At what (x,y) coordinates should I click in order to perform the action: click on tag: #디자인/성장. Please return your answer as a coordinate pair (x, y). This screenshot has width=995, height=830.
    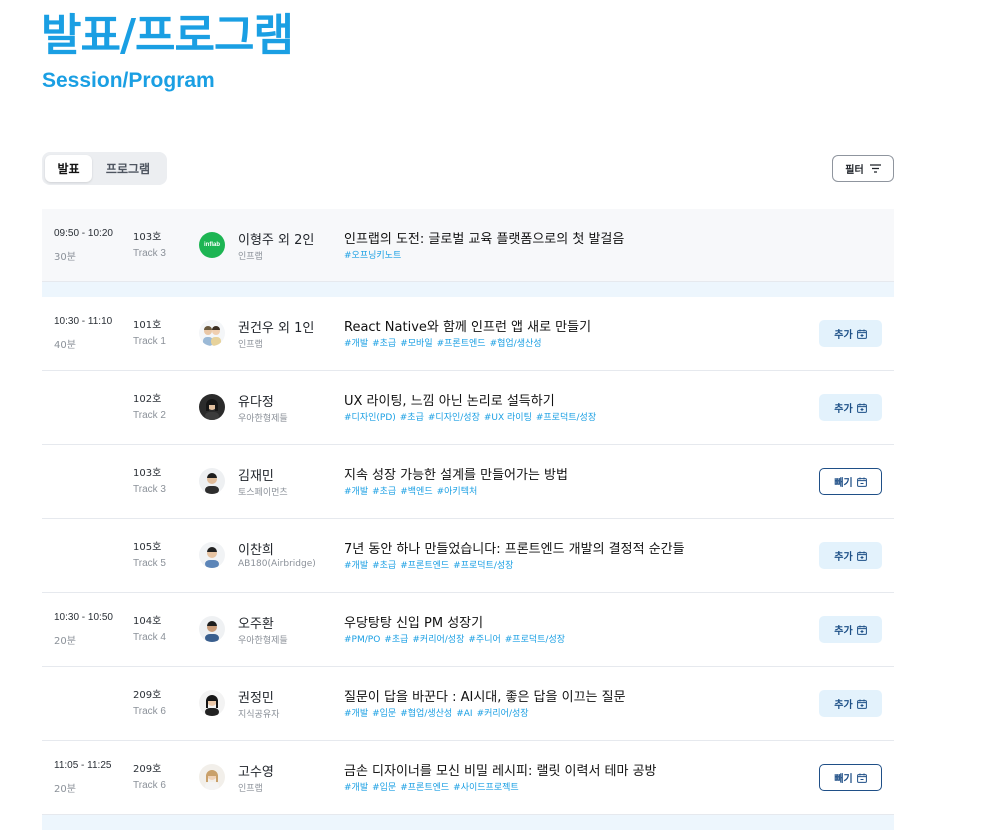
    Looking at the image, I should click on (454, 418).